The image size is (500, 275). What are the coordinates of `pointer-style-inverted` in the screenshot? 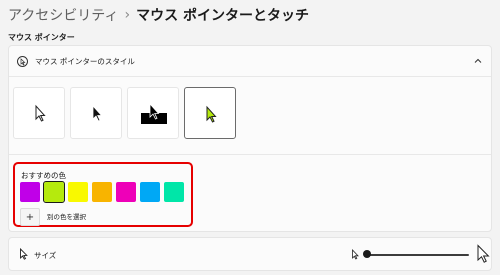 It's located at (153, 113).